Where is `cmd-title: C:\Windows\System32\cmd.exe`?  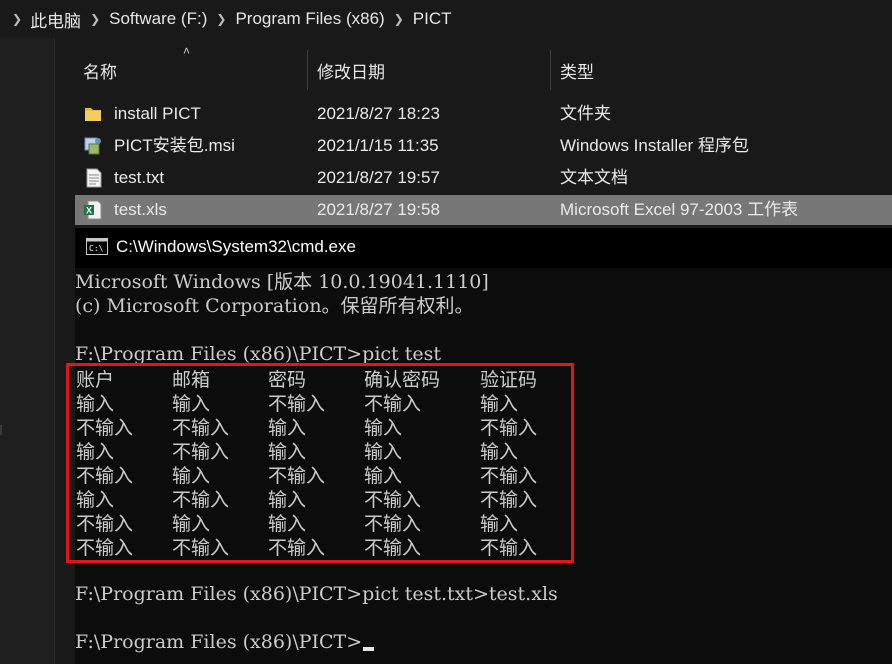
cmd-title: C:\Windows\System32\cmd.exe is located at coordinates (236, 246).